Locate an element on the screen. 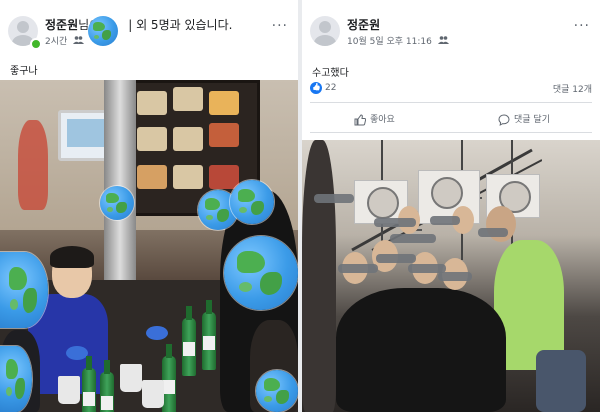  post-time: 2시간 is located at coordinates (56, 42).